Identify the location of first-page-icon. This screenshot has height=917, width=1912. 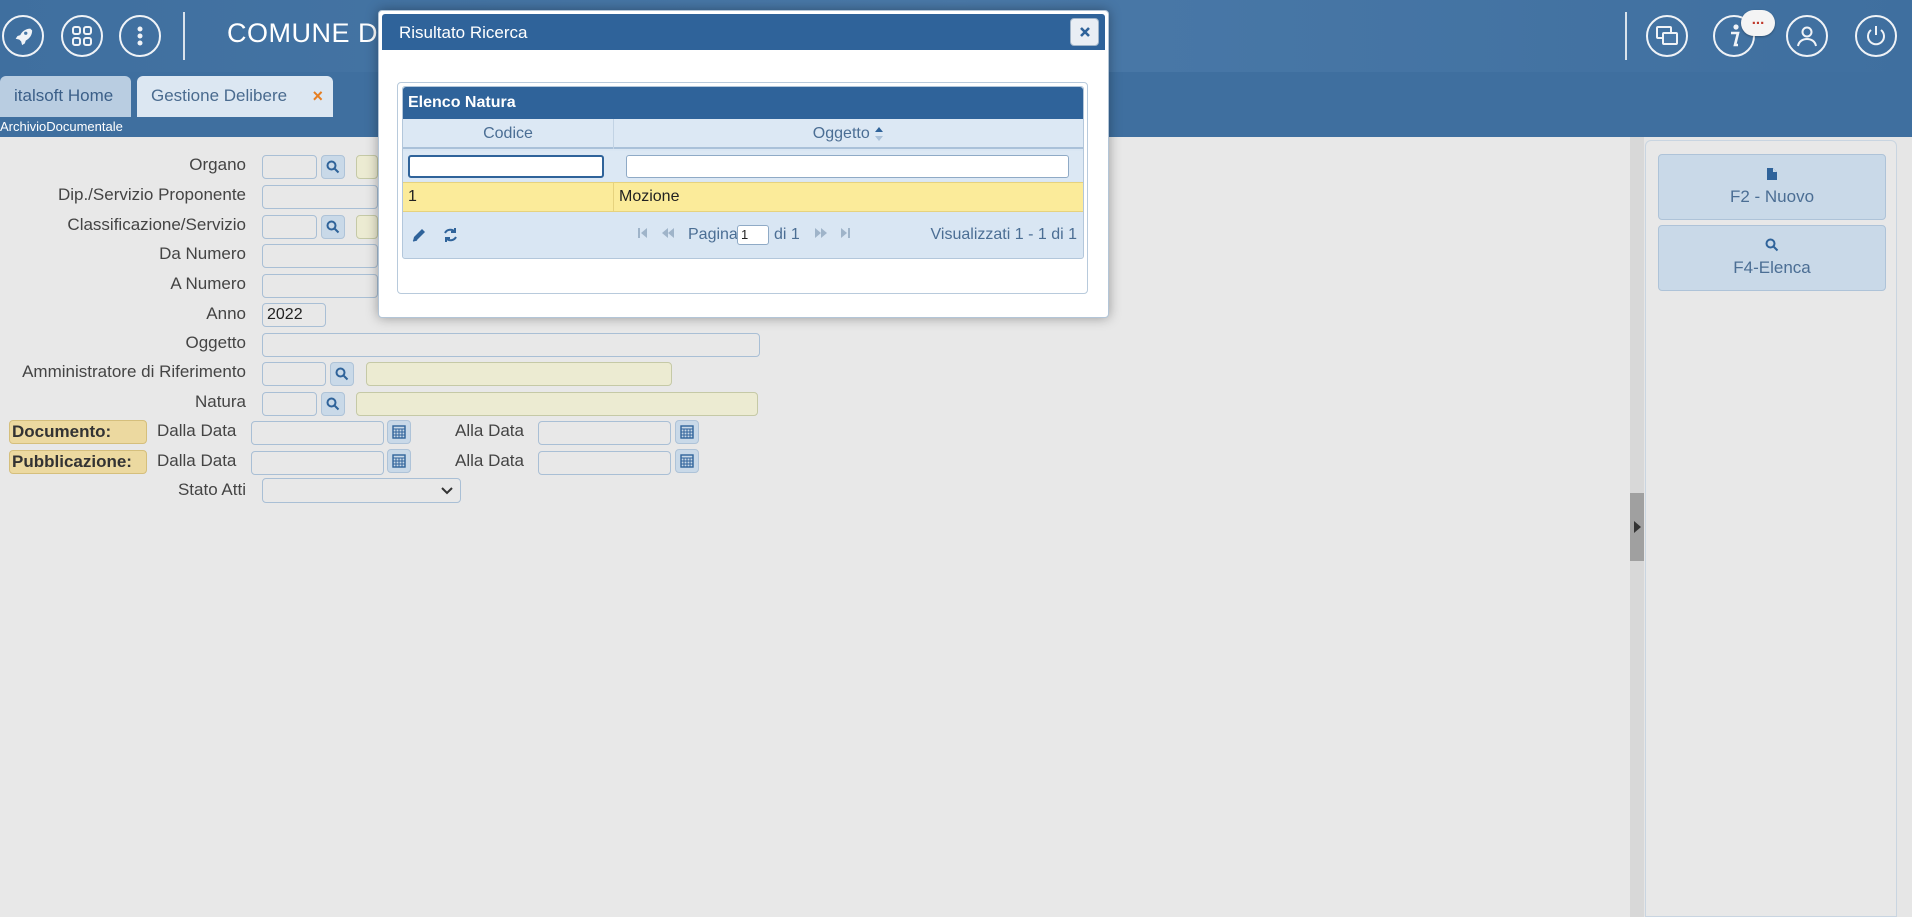
(643, 233).